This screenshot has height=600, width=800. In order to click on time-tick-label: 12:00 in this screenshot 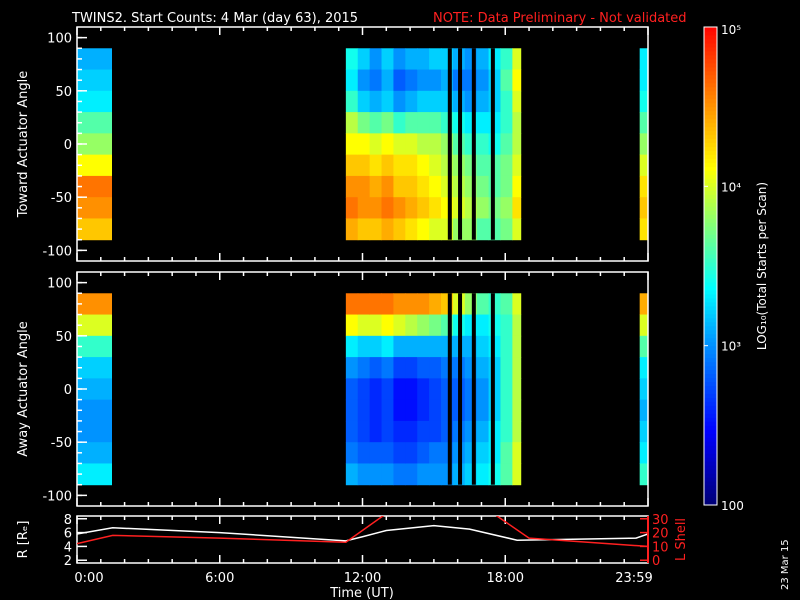, I will do `click(362, 578)`.